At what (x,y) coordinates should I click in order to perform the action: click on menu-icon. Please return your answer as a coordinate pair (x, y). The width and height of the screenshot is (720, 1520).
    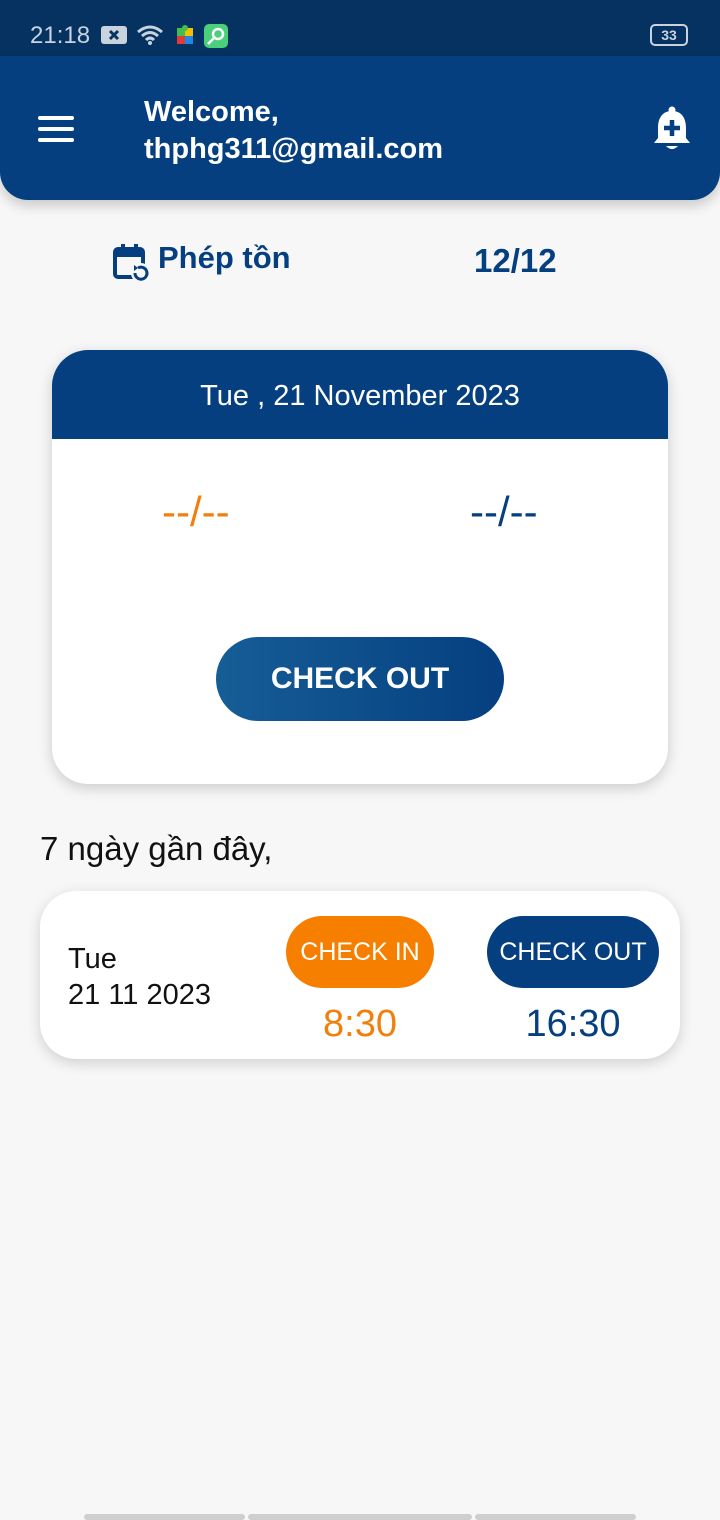
    Looking at the image, I should click on (56, 129).